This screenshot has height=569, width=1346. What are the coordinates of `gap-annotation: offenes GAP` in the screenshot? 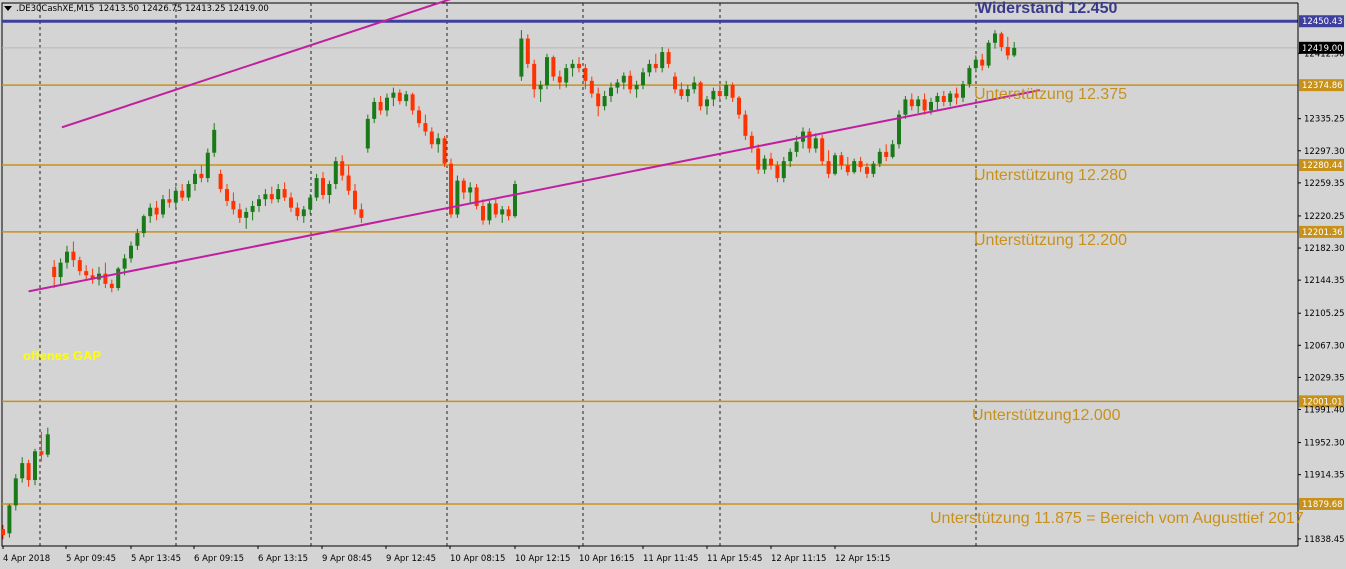 It's located at (62, 355).